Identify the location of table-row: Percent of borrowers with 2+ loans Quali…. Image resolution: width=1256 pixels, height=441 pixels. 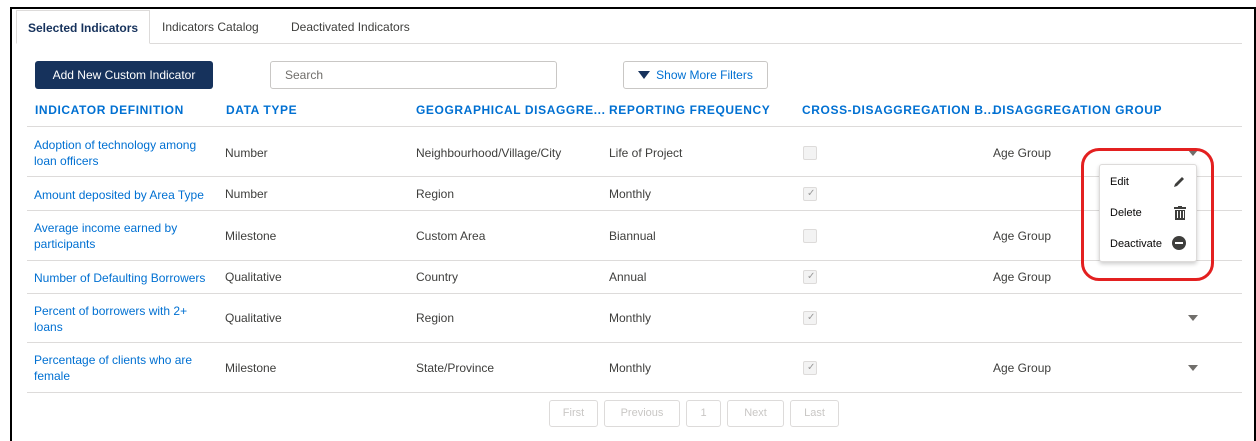
(634, 318).